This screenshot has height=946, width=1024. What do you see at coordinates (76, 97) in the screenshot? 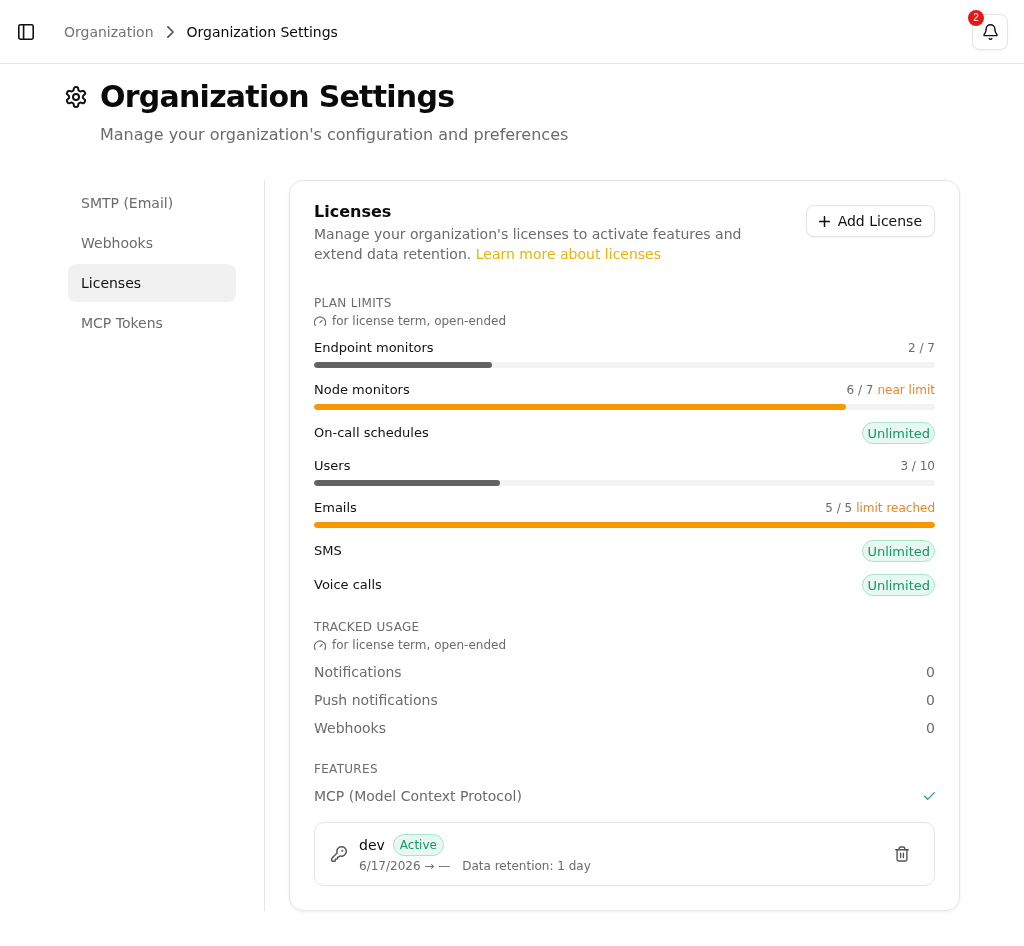
I see `settings-icon` at bounding box center [76, 97].